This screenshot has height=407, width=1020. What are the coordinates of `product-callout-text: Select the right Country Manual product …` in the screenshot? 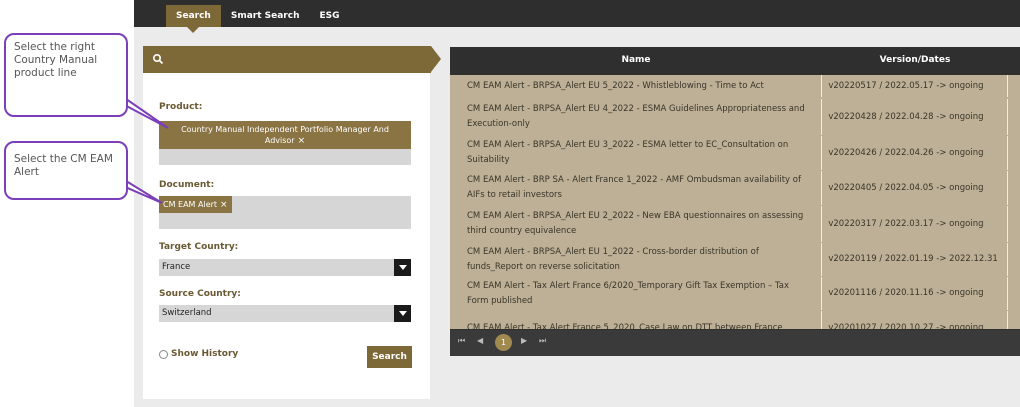 It's located at (56, 60).